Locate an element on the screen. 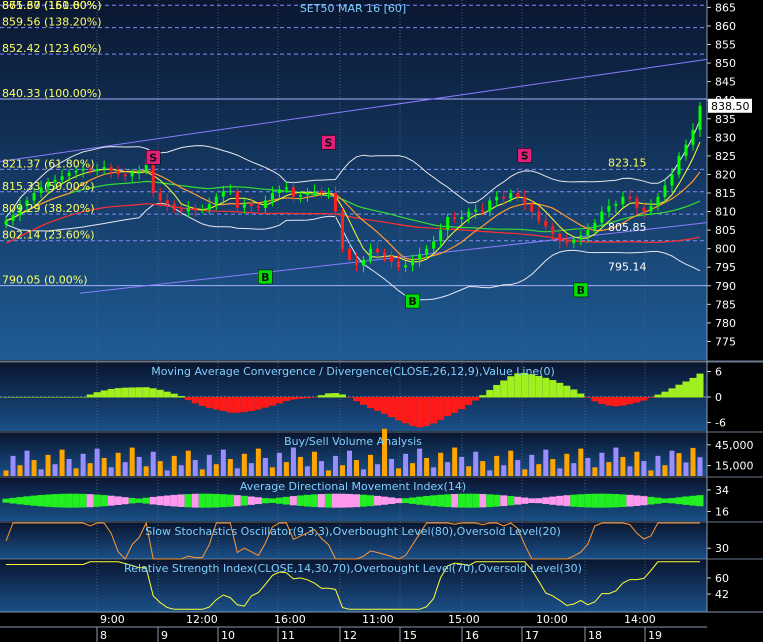 The image size is (763, 642). date-axis-label: 19 is located at coordinates (655, 635).